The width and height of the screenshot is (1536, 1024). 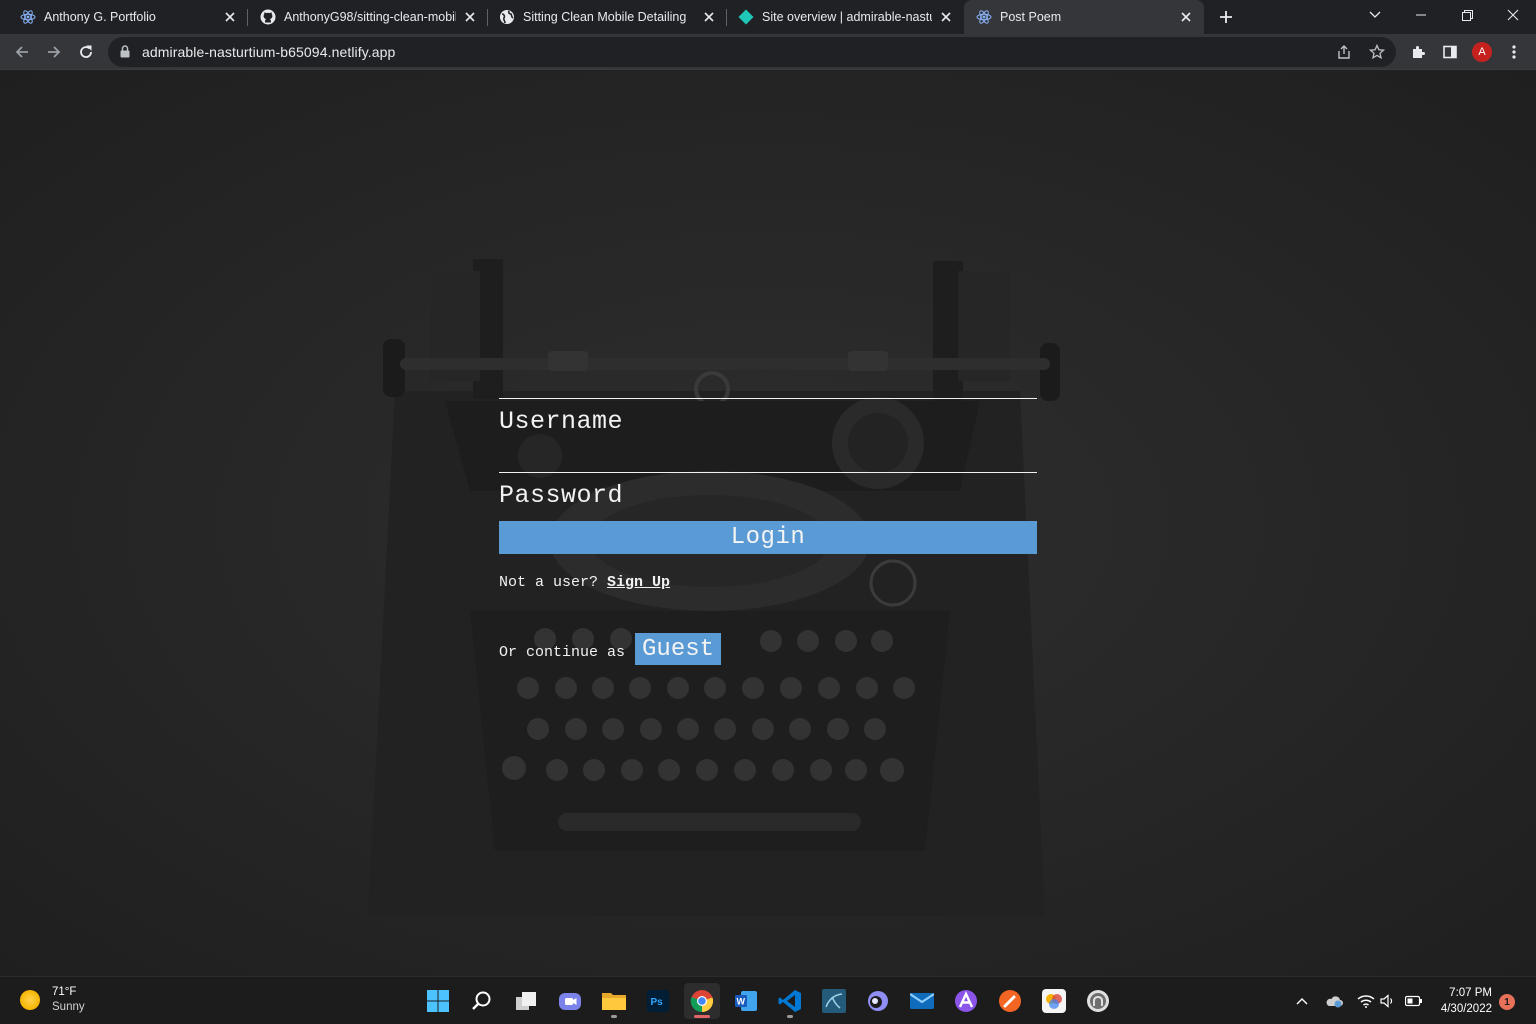 I want to click on task-view-icon, so click(x=526, y=1001).